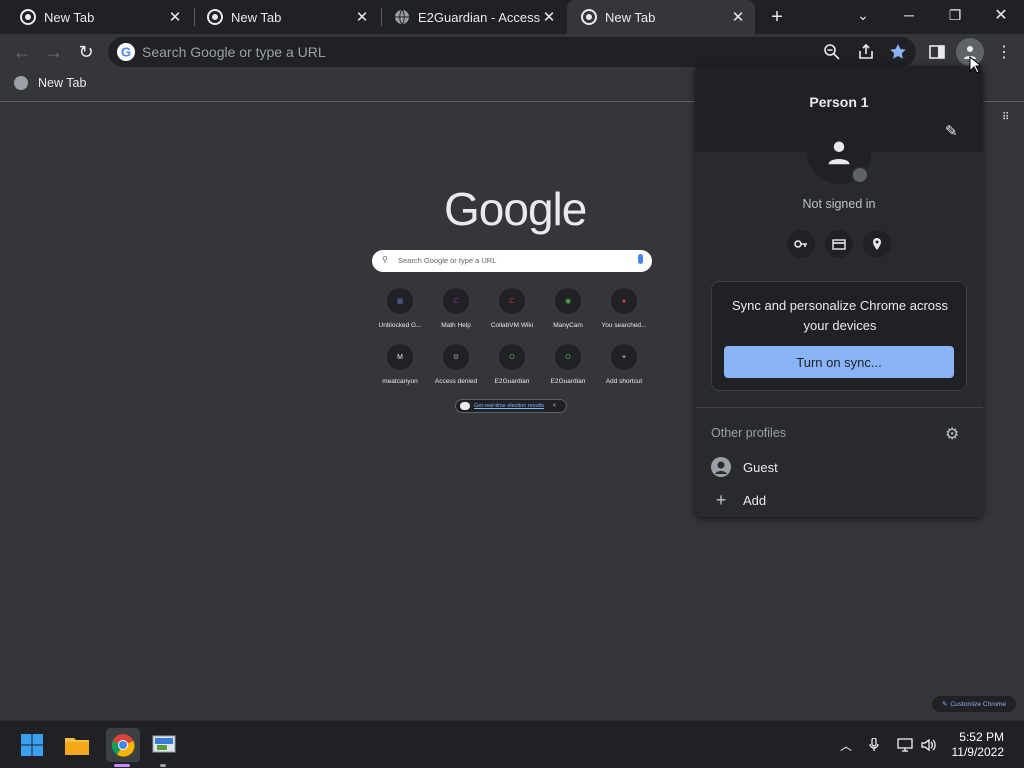  I want to click on promo-text: Get real-time election results, so click(509, 406).